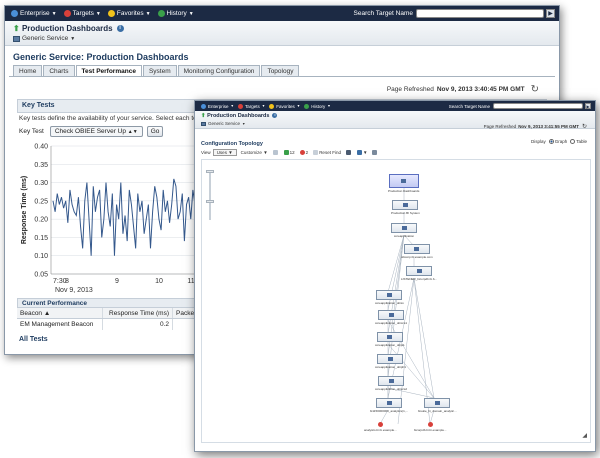 Image resolution: width=600 pixels, height=458 pixels. Describe the element at coordinates (405, 207) in the screenshot. I see `node-production-bi-system: Production BI System` at that location.